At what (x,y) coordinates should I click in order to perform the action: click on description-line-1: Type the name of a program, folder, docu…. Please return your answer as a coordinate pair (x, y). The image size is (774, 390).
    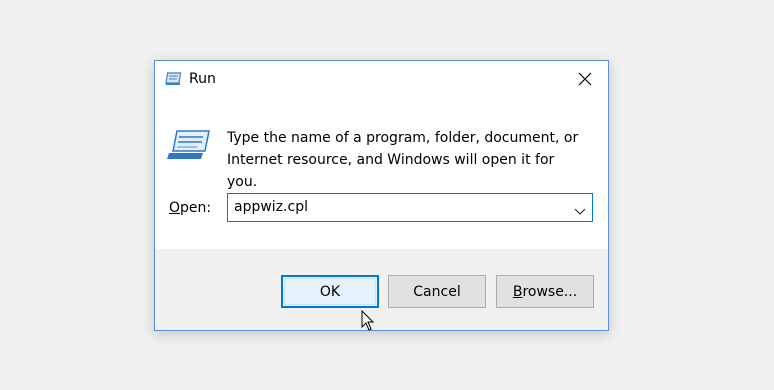
    Looking at the image, I should click on (403, 138).